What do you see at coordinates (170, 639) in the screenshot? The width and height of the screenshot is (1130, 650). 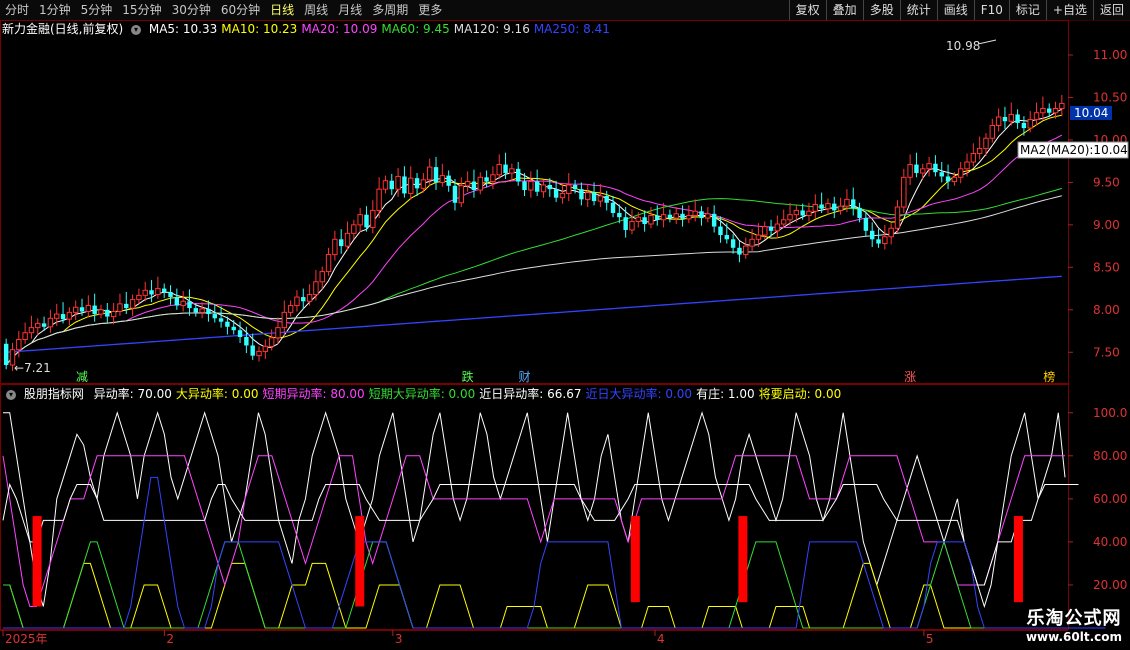 I see `x-tick-label-1: 2` at bounding box center [170, 639].